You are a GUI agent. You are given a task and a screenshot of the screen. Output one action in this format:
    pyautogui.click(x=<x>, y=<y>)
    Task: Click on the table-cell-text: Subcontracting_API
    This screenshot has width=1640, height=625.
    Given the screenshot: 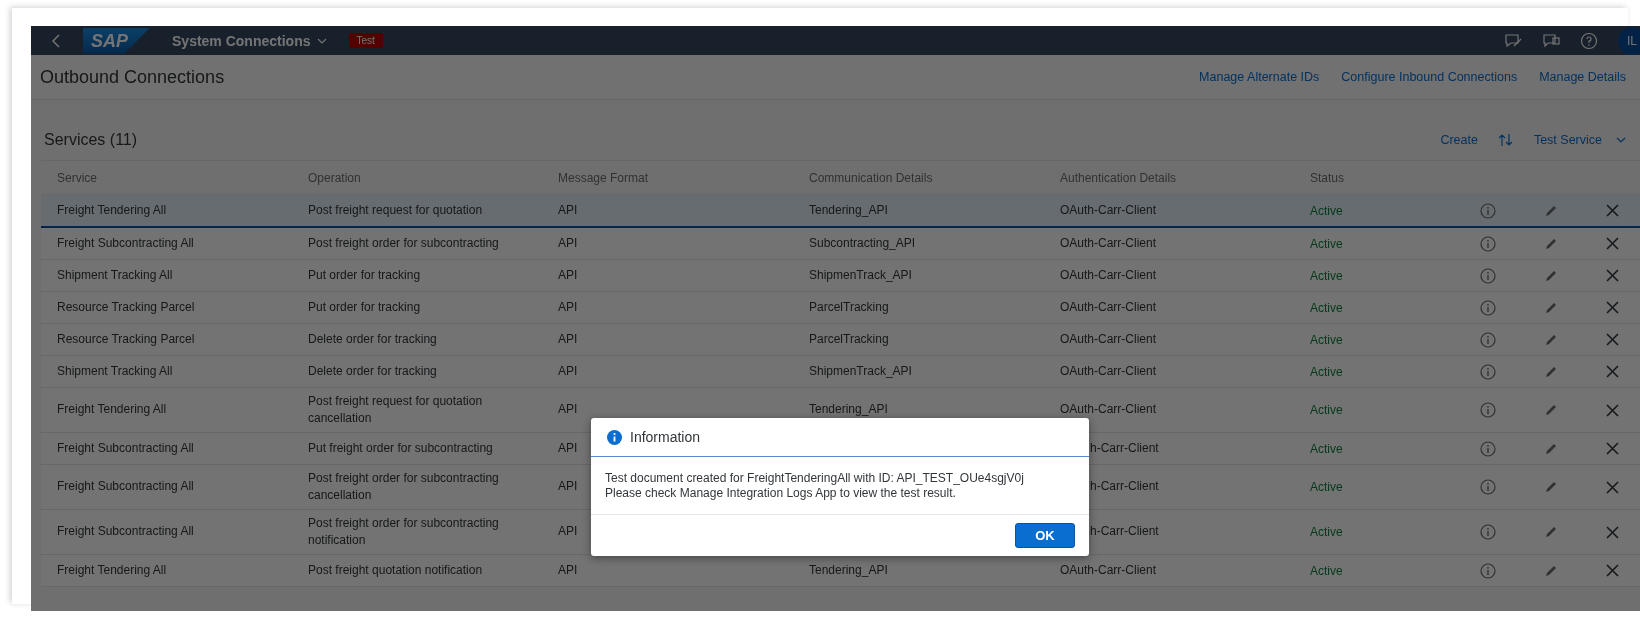 What is the action you would take?
    pyautogui.click(x=862, y=243)
    